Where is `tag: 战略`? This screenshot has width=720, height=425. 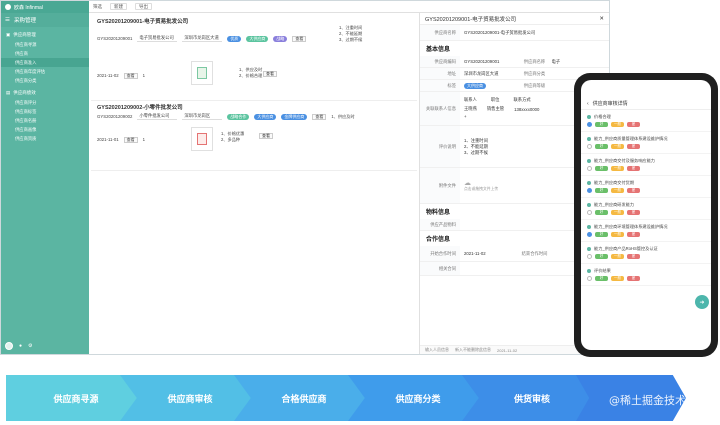
tag: 战略 is located at coordinates (280, 38).